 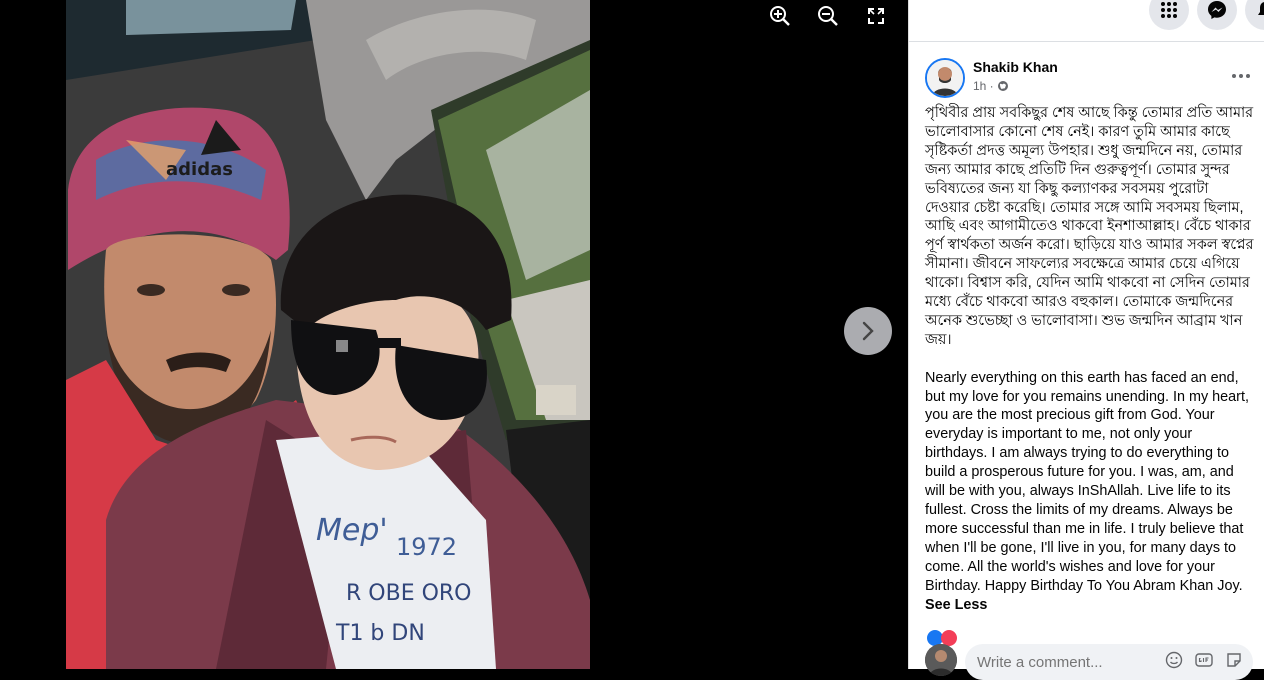 I want to click on messenger-icon, so click(x=1217, y=15).